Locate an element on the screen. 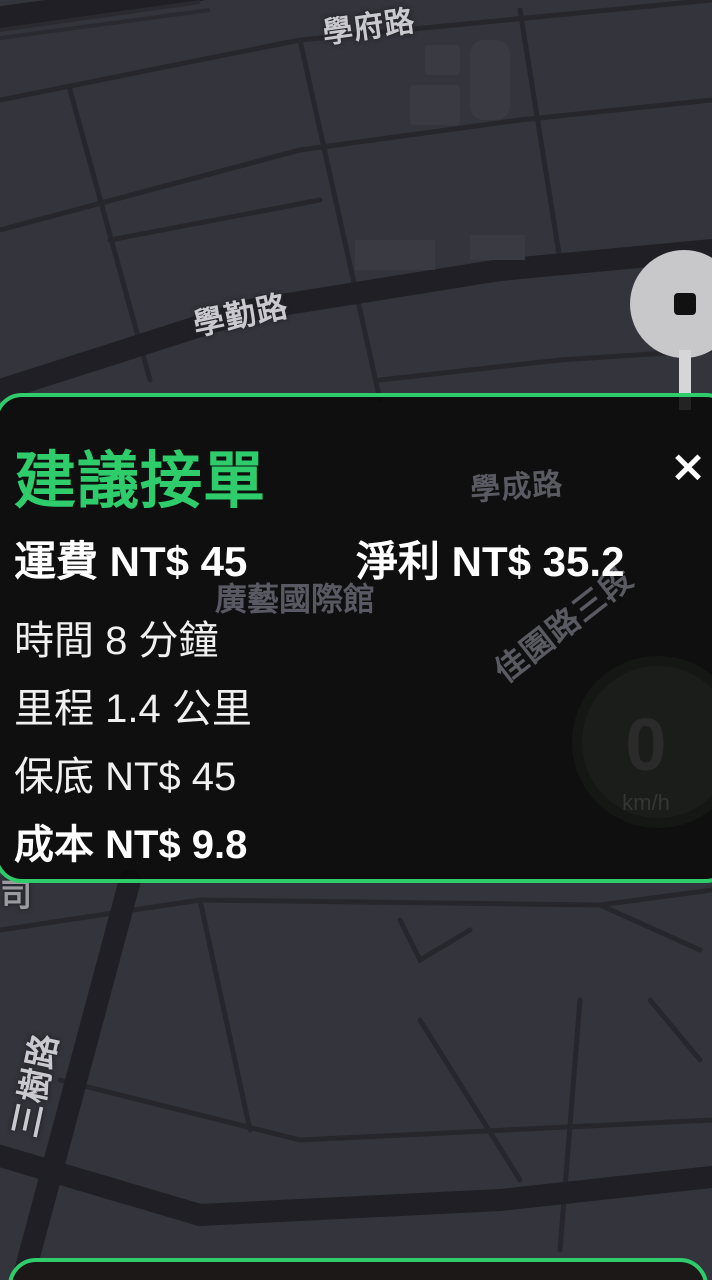 This screenshot has height=1280, width=712. fare-label: 運費 NT$ 45 is located at coordinates (131, 561).